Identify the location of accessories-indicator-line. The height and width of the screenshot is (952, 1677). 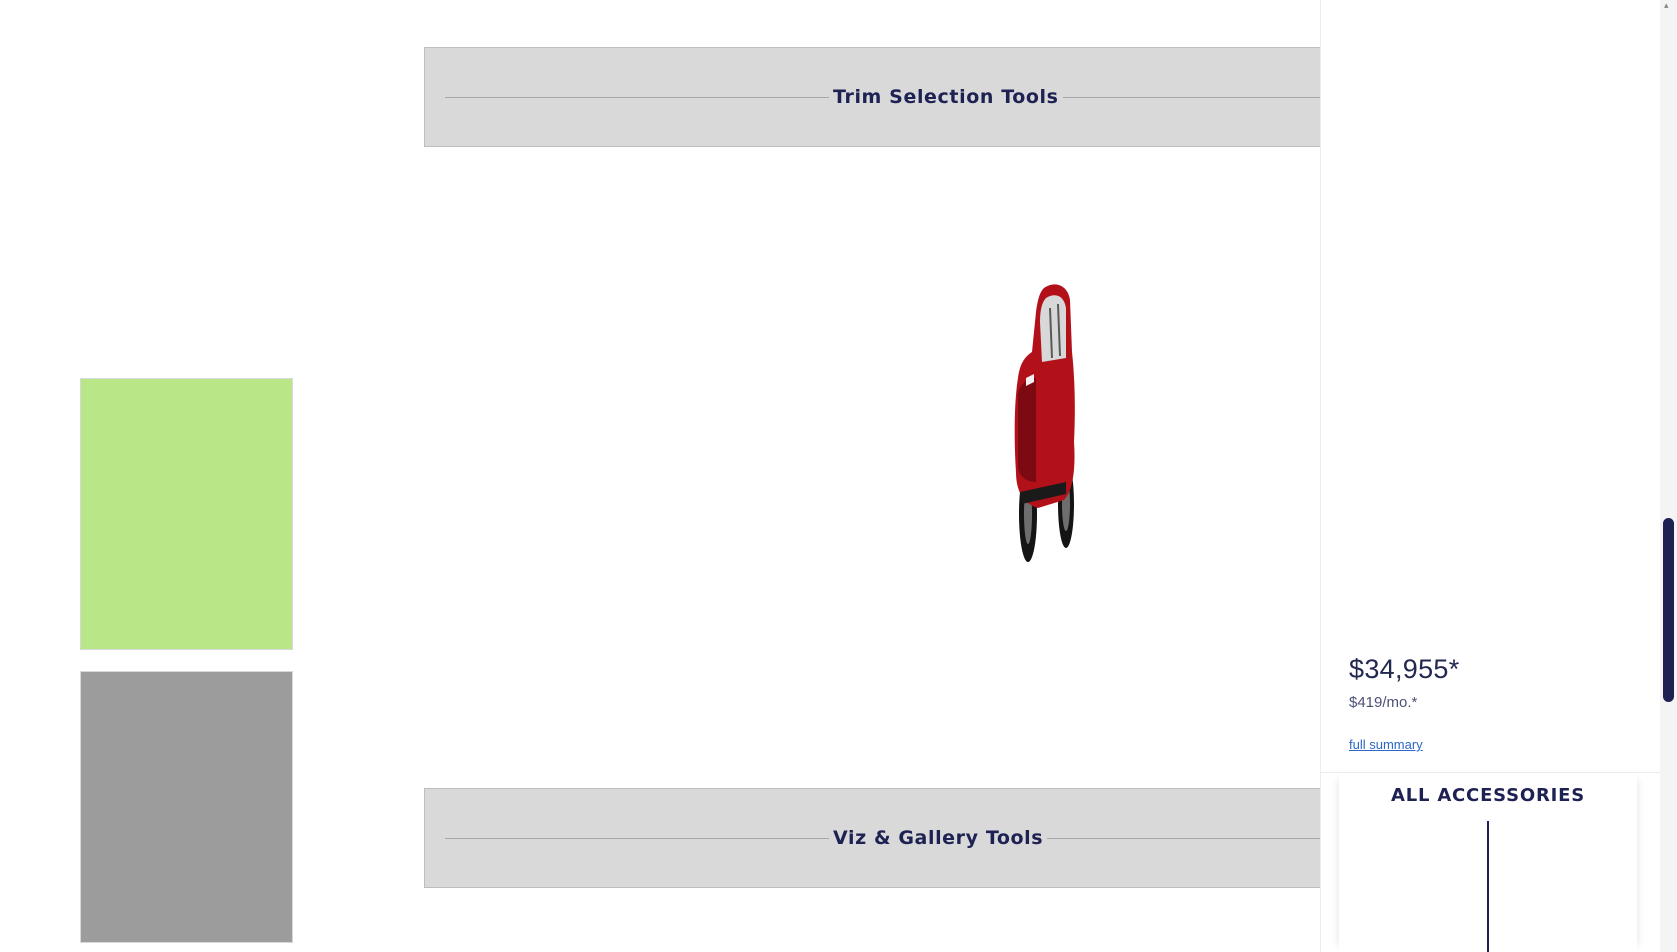
(1488, 886).